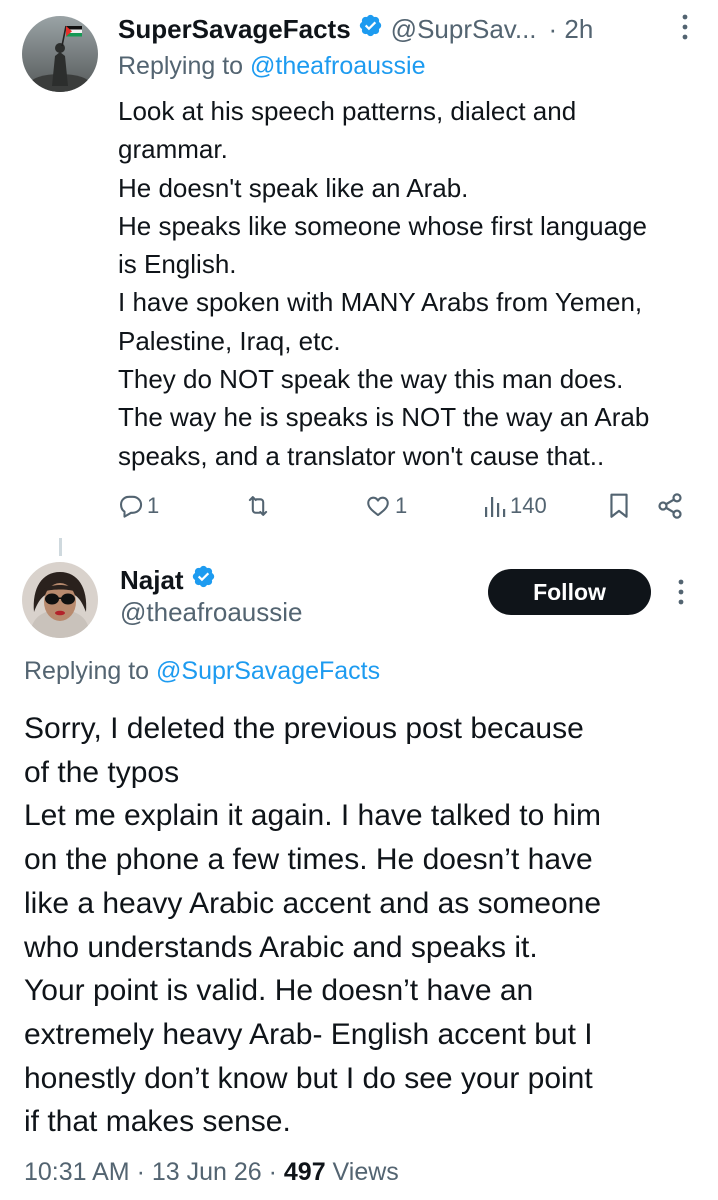 The image size is (718, 1200). I want to click on heart-icon, so click(378, 506).